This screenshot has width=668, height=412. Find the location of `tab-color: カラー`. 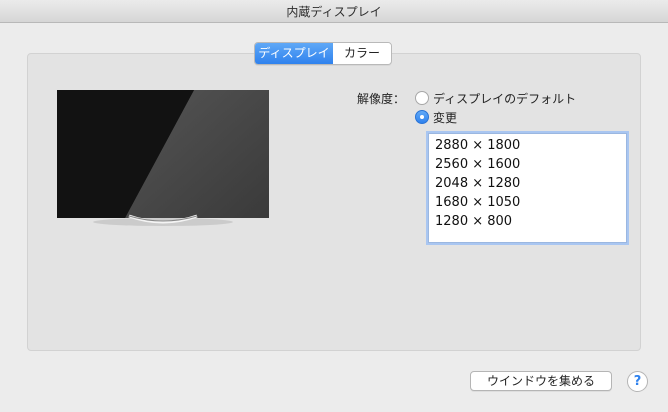

tab-color: カラー is located at coordinates (362, 53).